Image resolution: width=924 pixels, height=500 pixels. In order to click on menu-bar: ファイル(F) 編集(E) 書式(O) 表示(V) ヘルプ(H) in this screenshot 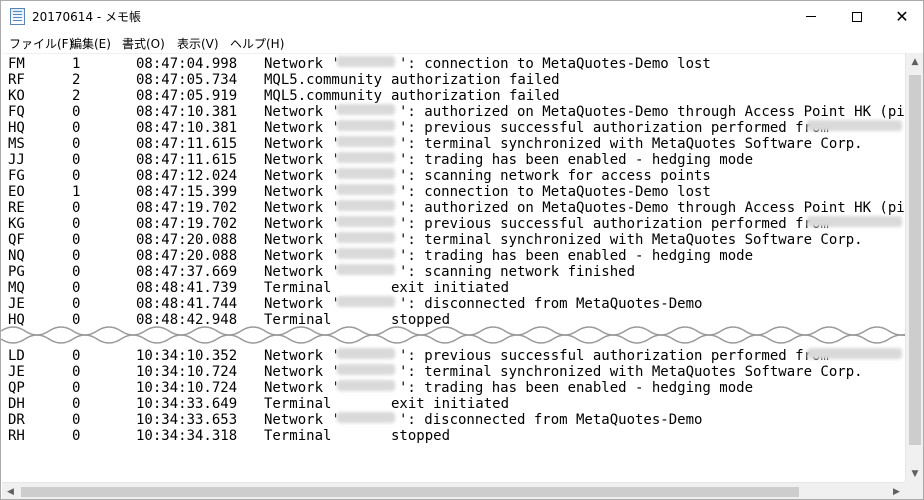, I will do `click(462, 42)`.